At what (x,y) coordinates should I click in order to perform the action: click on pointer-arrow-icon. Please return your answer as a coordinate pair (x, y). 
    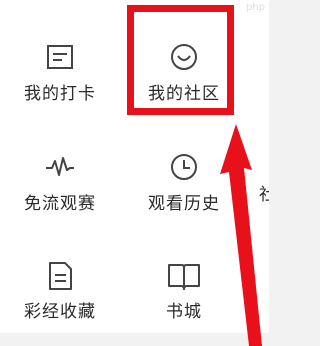
    Looking at the image, I should click on (241, 235).